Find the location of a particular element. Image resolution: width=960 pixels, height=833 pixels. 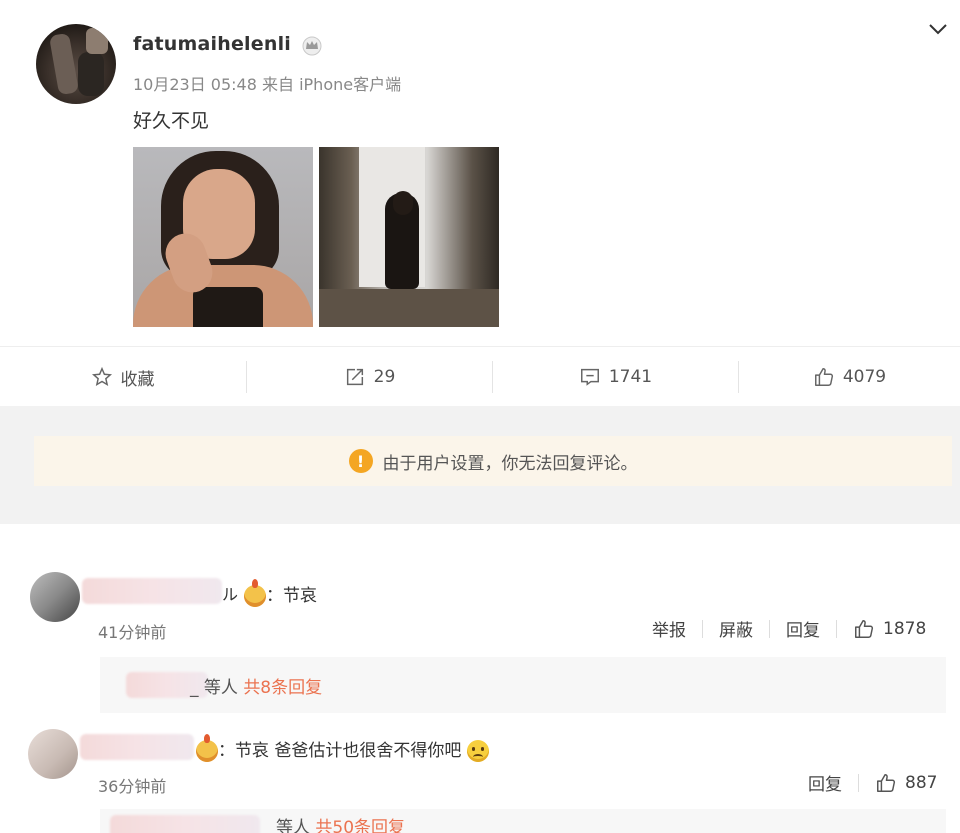

favorite-button: 收藏 is located at coordinates (122, 377).